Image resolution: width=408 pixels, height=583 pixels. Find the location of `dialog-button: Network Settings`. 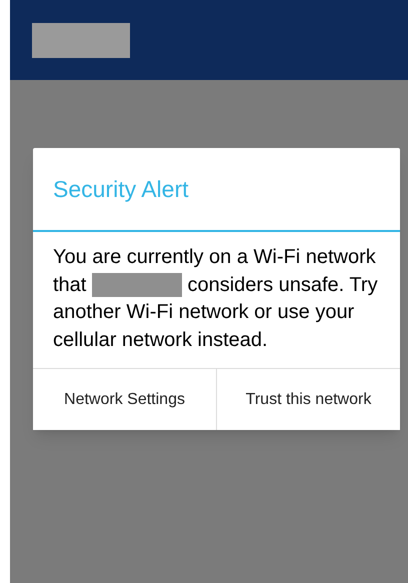

dialog-button: Network Settings is located at coordinates (125, 399).